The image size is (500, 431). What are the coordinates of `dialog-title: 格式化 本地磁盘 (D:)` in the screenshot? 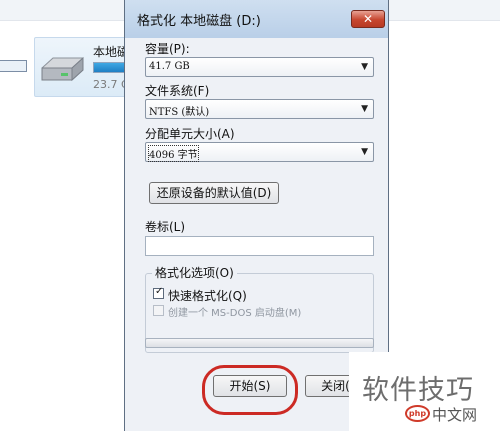 It's located at (199, 21).